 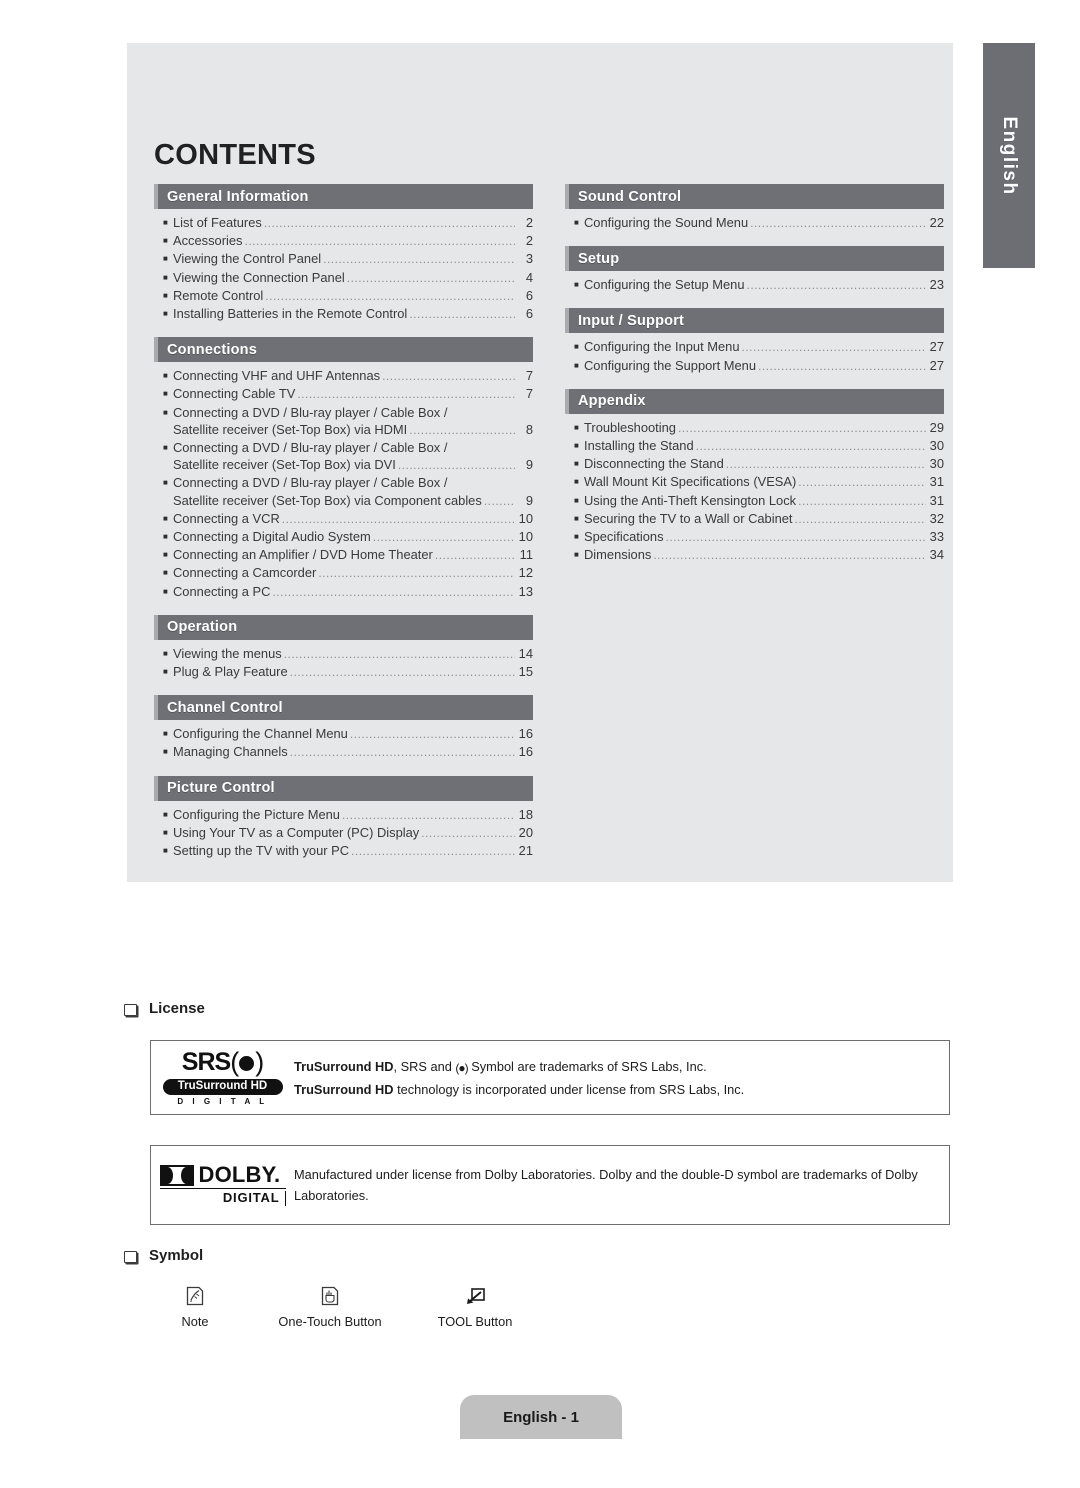 I want to click on toc-section-title: Channel Control, so click(x=225, y=707).